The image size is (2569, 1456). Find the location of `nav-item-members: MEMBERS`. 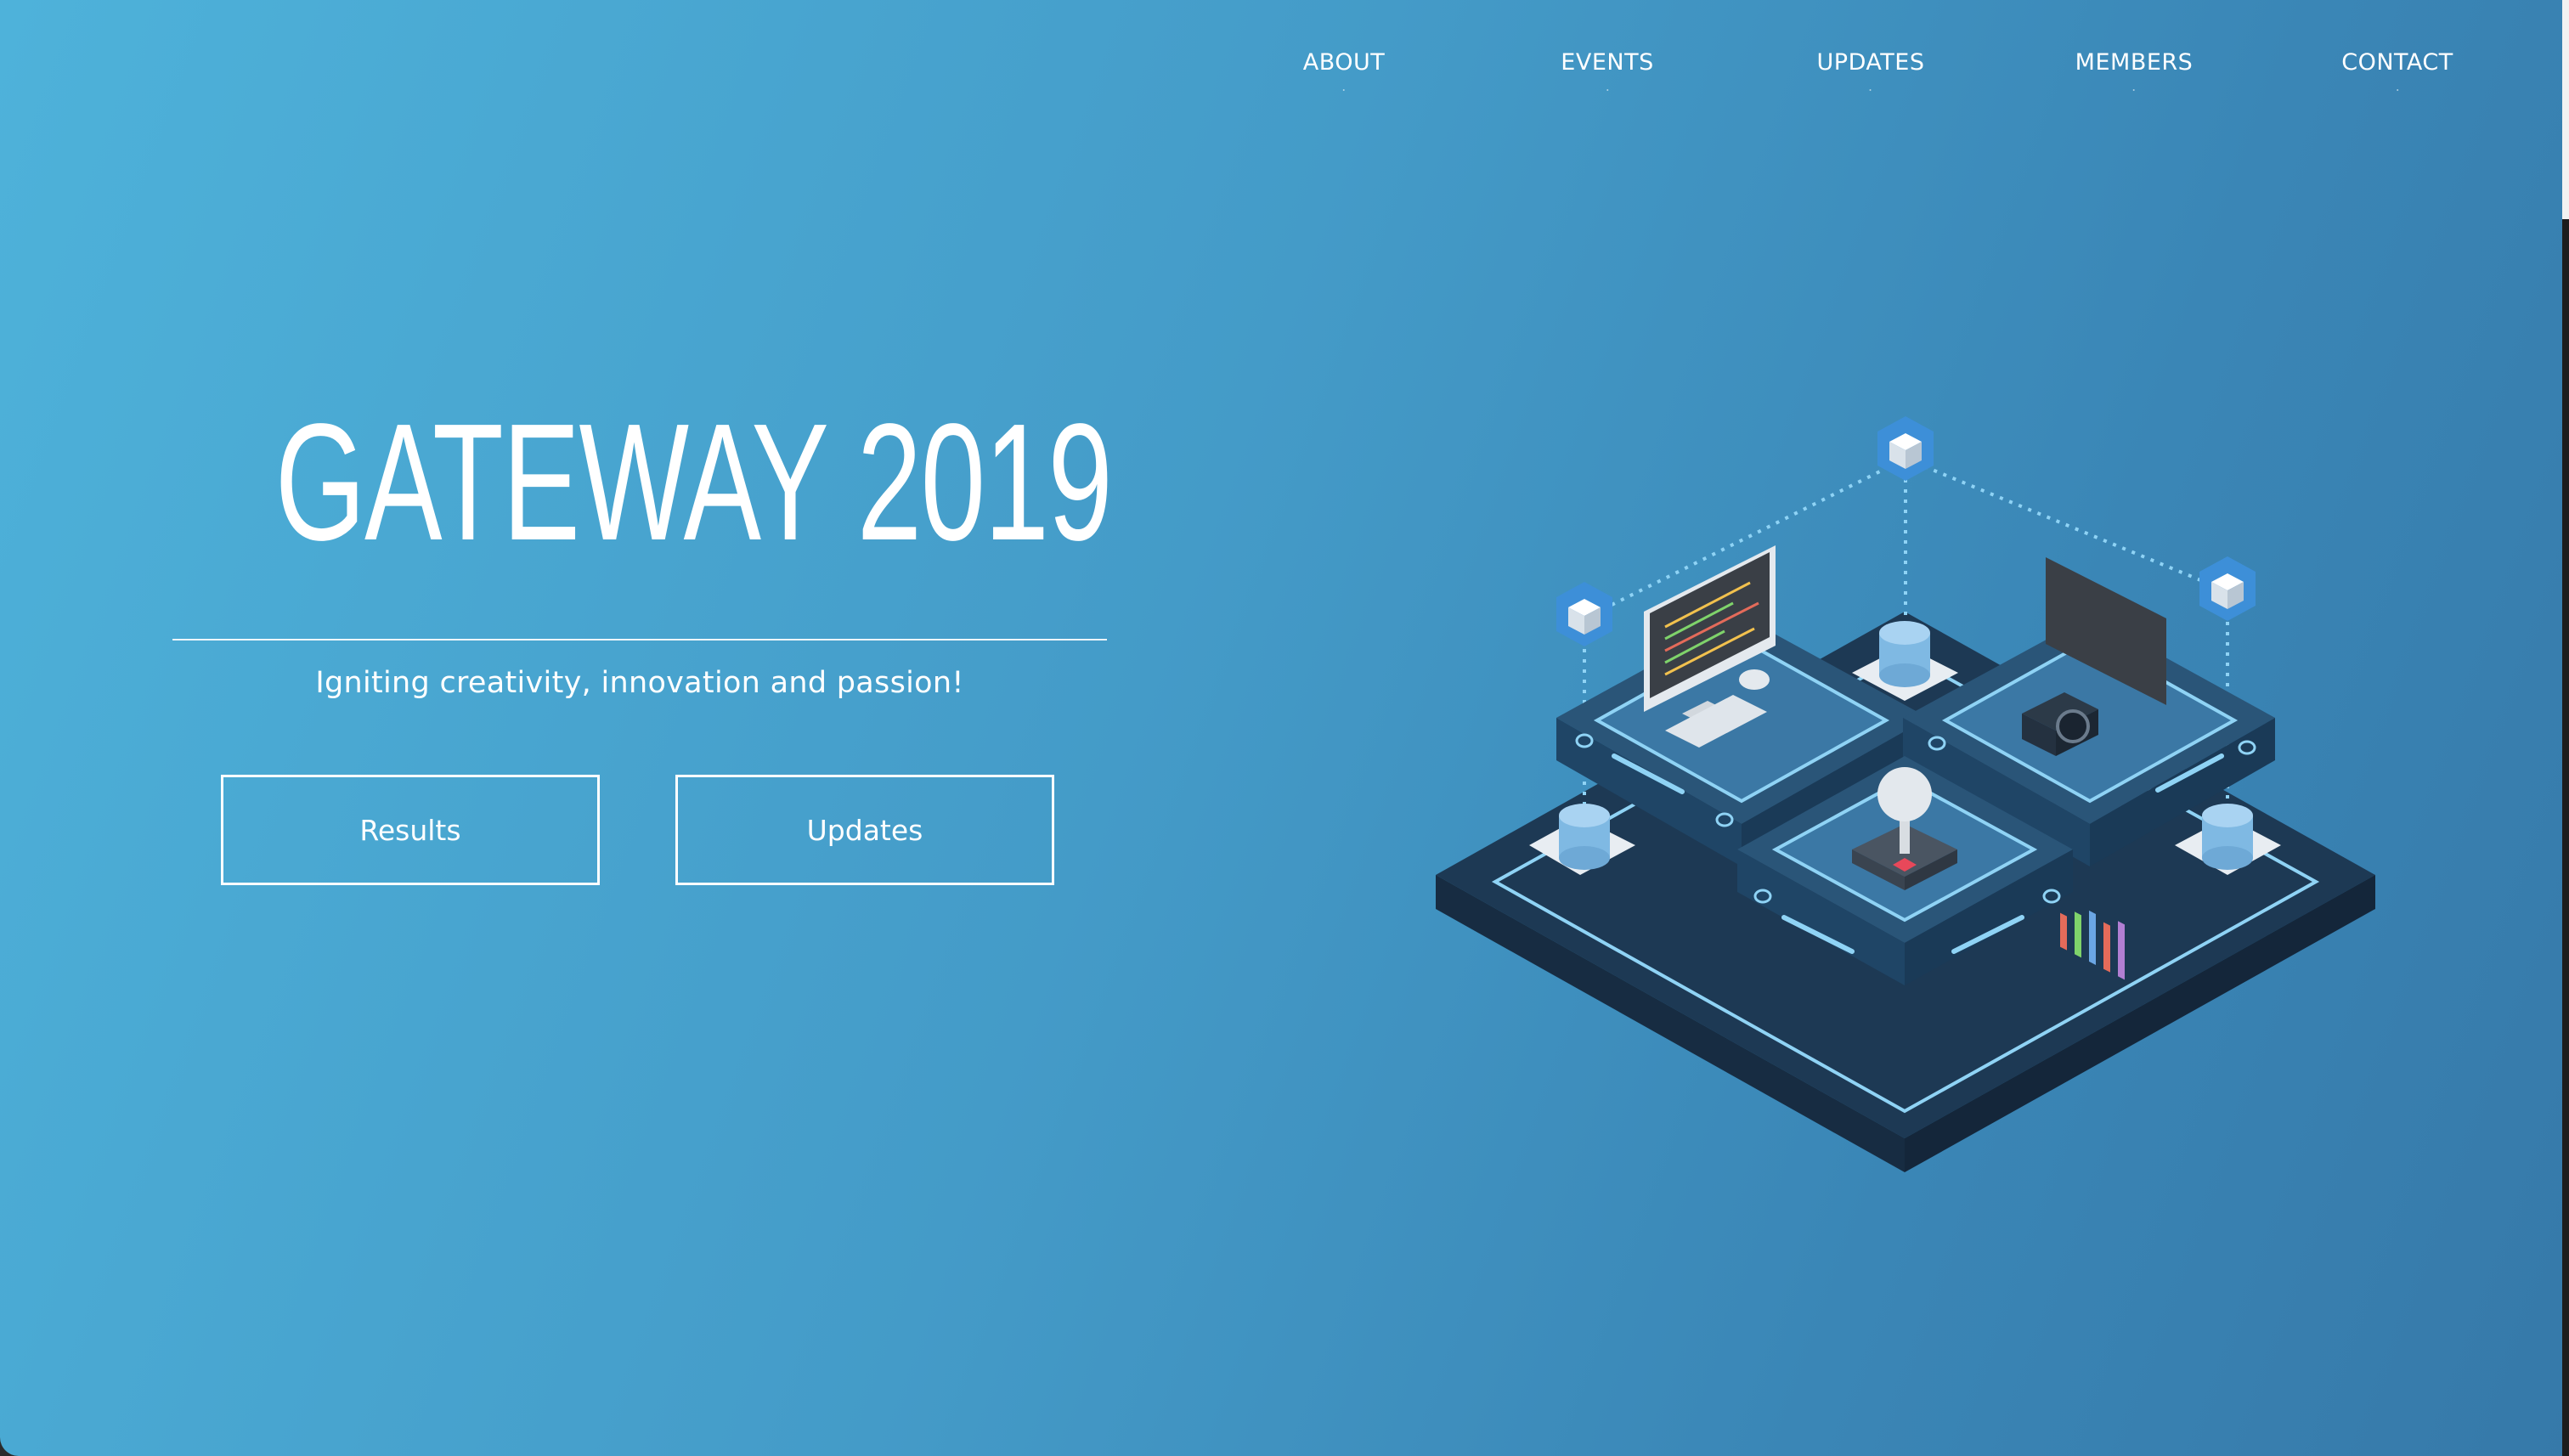

nav-item-members: MEMBERS is located at coordinates (2134, 70).